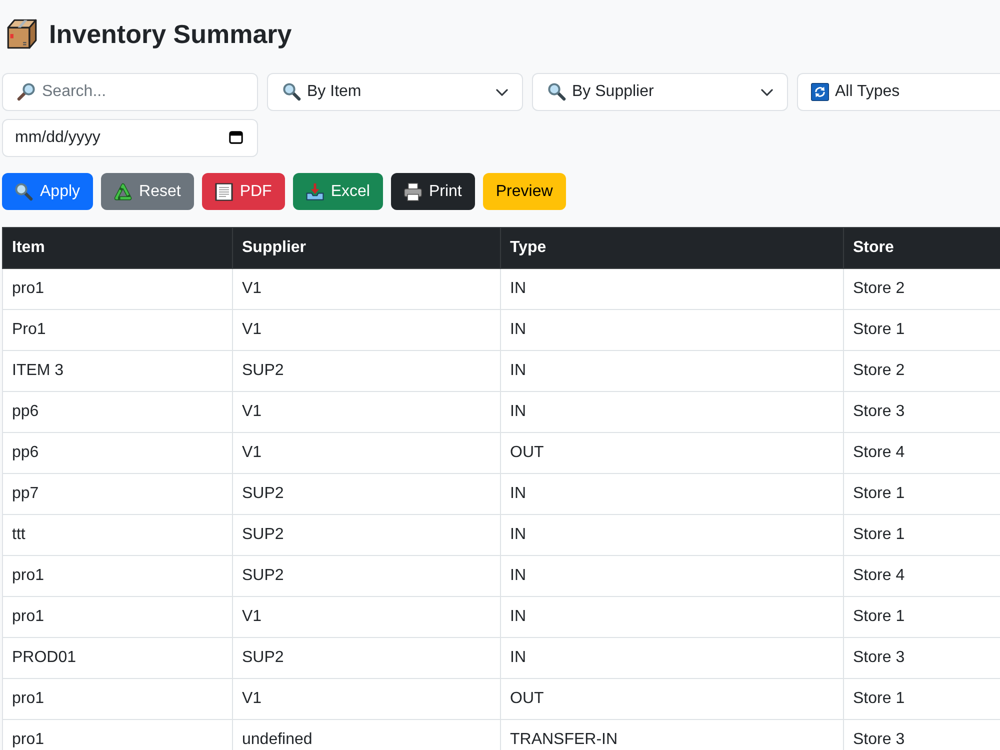 This screenshot has height=750, width=1000. Describe the element at coordinates (117, 494) in the screenshot. I see `table-cell: pp7` at that location.